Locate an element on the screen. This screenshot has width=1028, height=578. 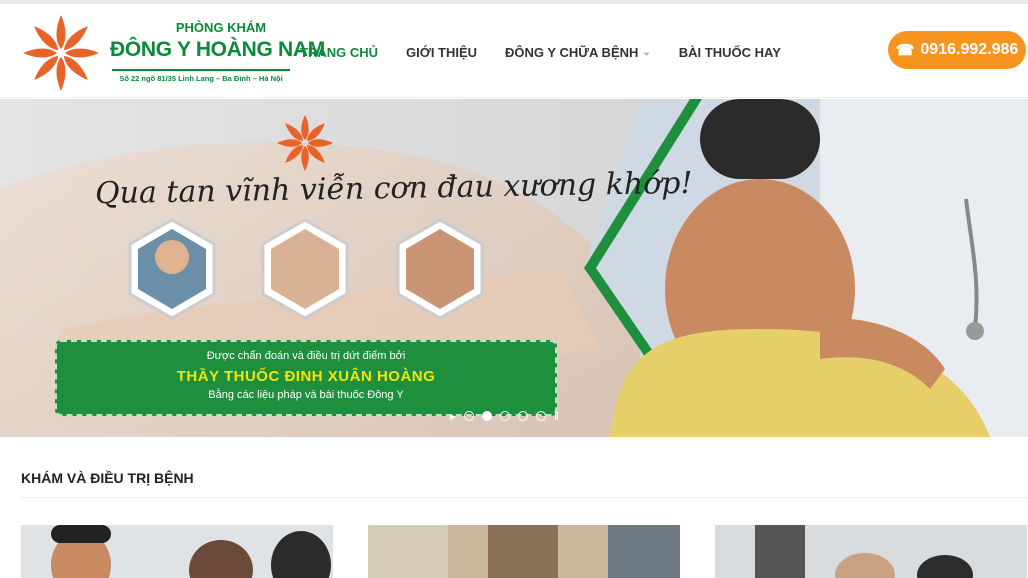
section-title: KHÁM VÀ ĐIỀU TRỊ BỆNH is located at coordinates (107, 478).